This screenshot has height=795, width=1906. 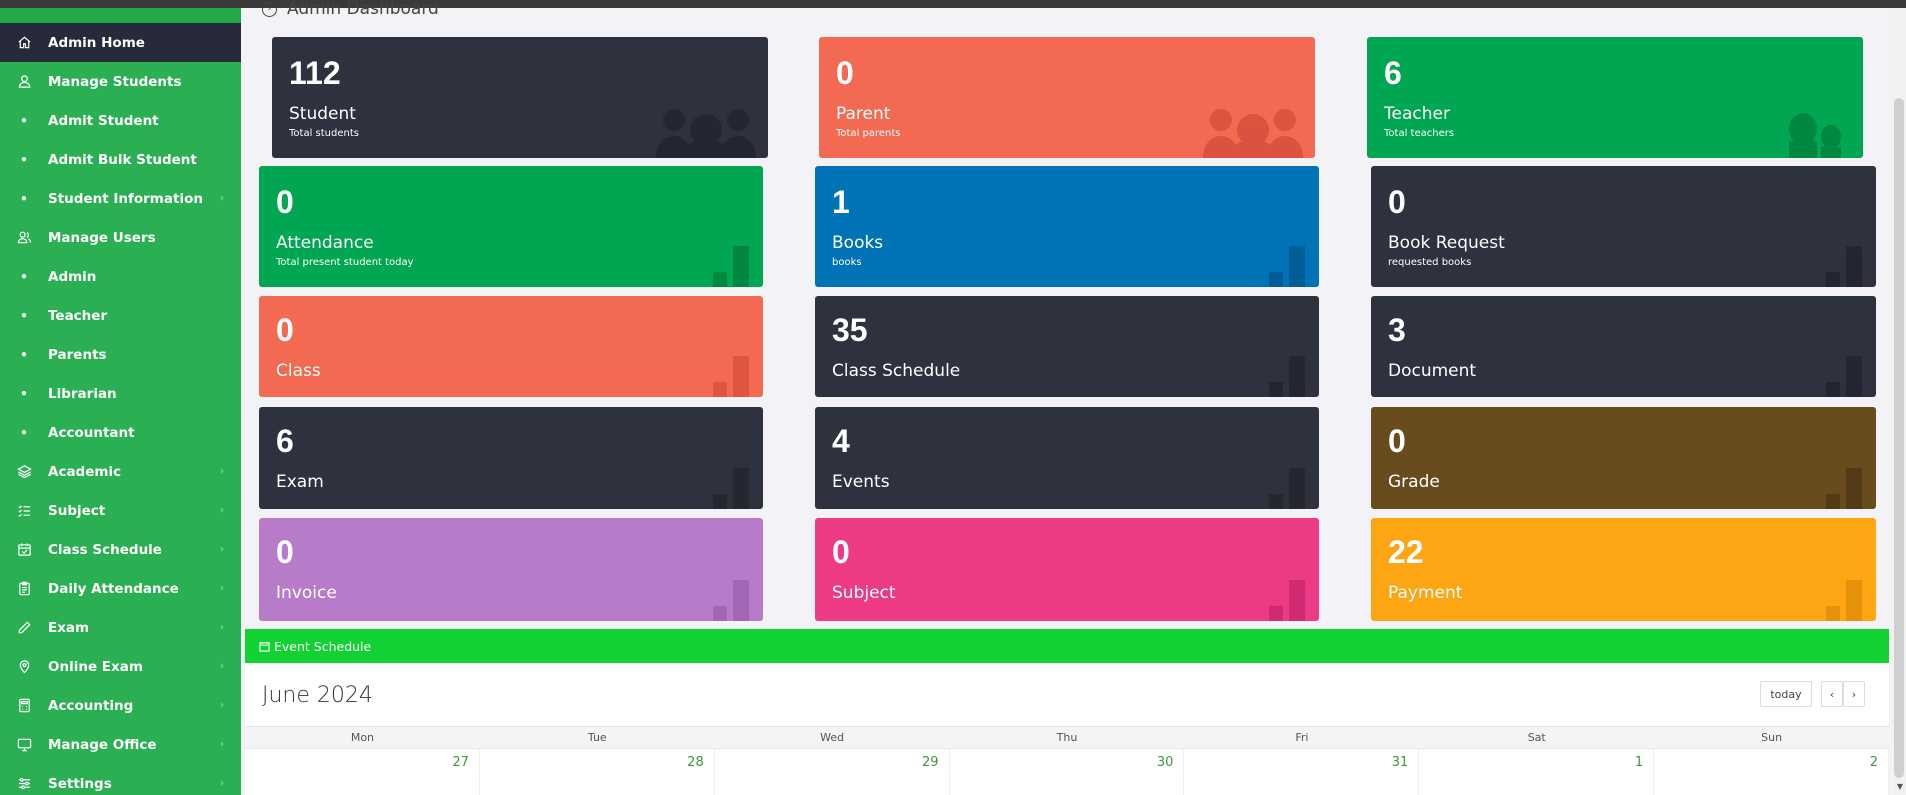 What do you see at coordinates (120, 779) in the screenshot?
I see `sidebar-item-settings: Settings ›` at bounding box center [120, 779].